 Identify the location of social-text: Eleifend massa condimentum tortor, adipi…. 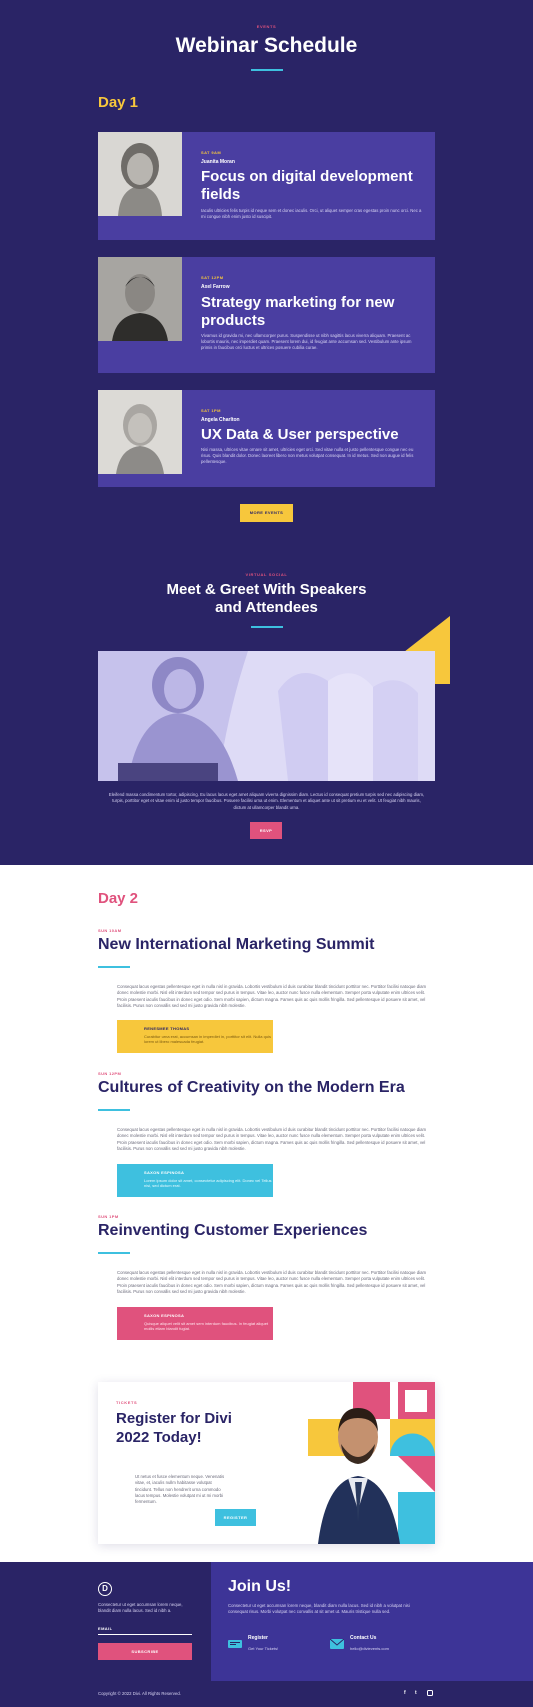
(266, 801).